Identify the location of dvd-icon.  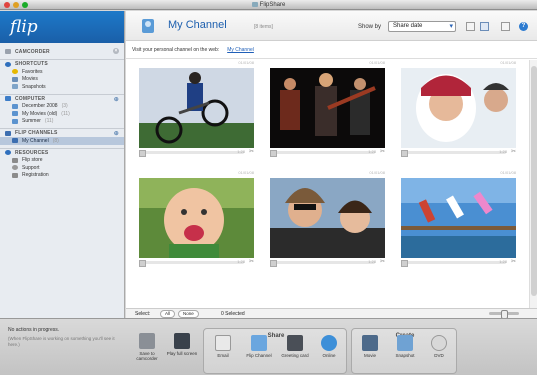
(439, 343).